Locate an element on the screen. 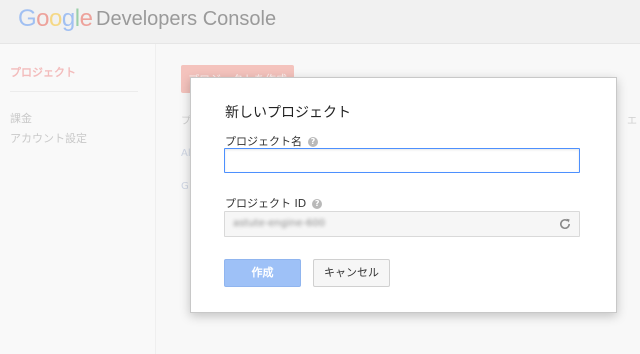 This screenshot has height=354, width=640. dialog-title: 新しいプロジェクト is located at coordinates (288, 113).